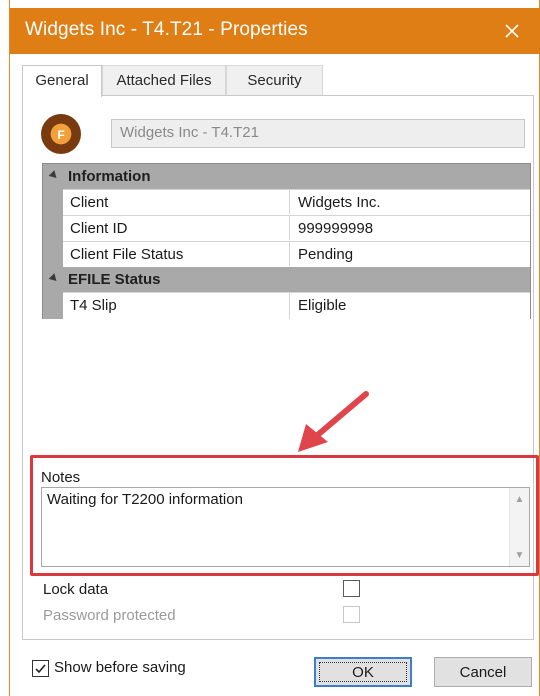 This screenshot has height=696, width=540. I want to click on close-icon, so click(512, 31).